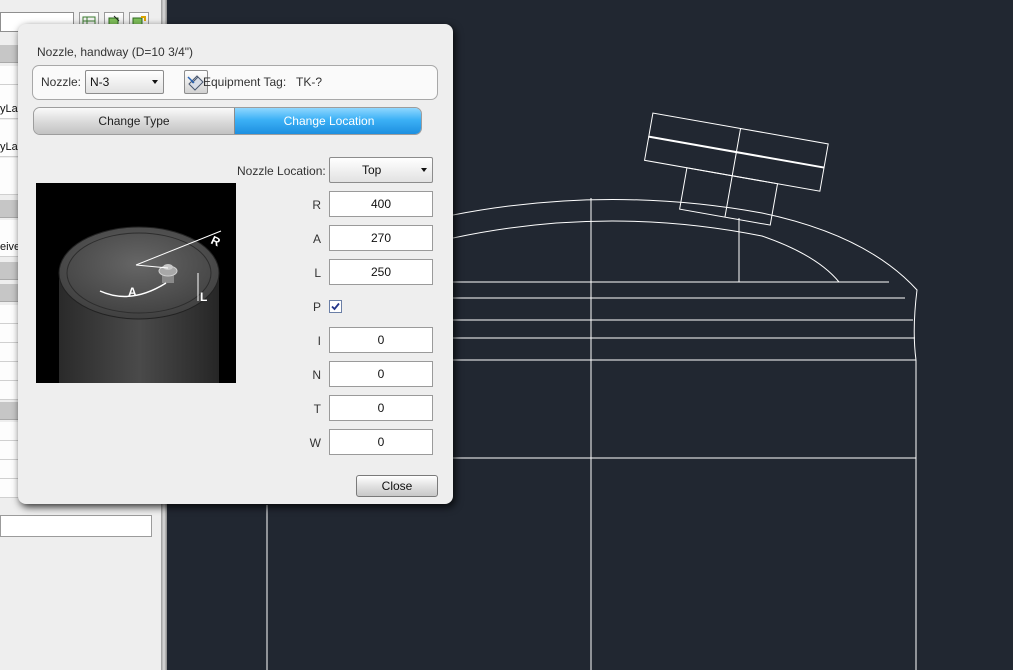  What do you see at coordinates (281, 171) in the screenshot?
I see `nozzle-location-label: Nozzle Location:` at bounding box center [281, 171].